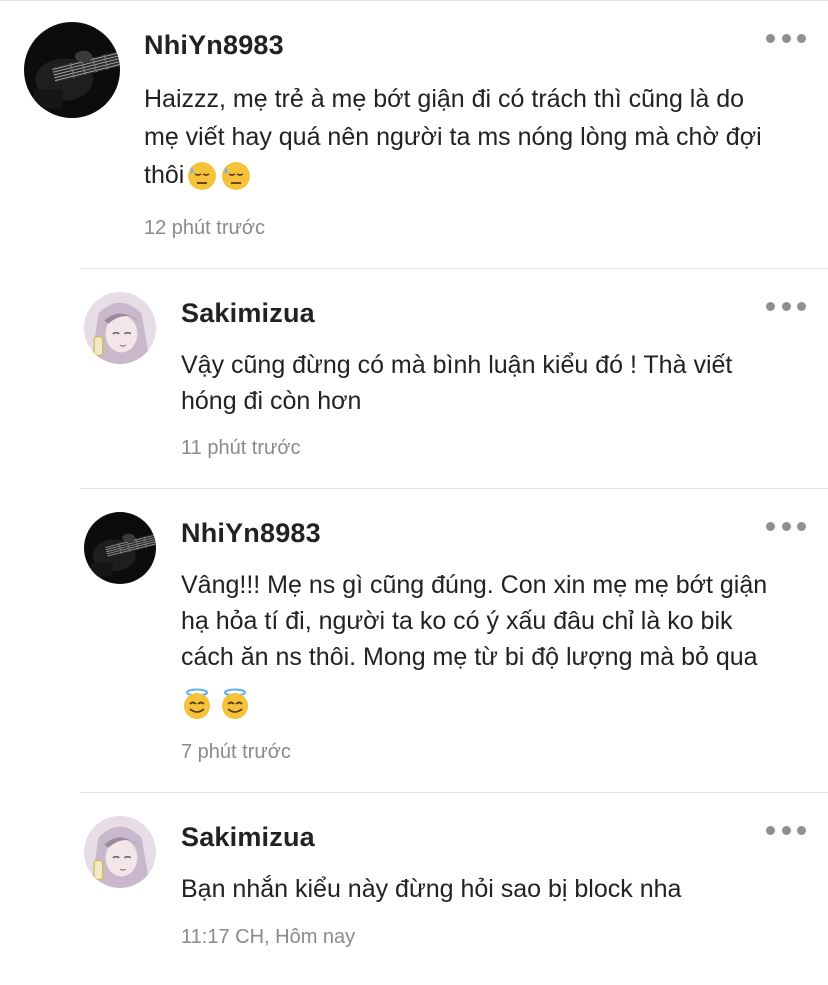 This screenshot has height=985, width=828. What do you see at coordinates (241, 448) in the screenshot?
I see `comment-timestamp: 11 phút trước` at bounding box center [241, 448].